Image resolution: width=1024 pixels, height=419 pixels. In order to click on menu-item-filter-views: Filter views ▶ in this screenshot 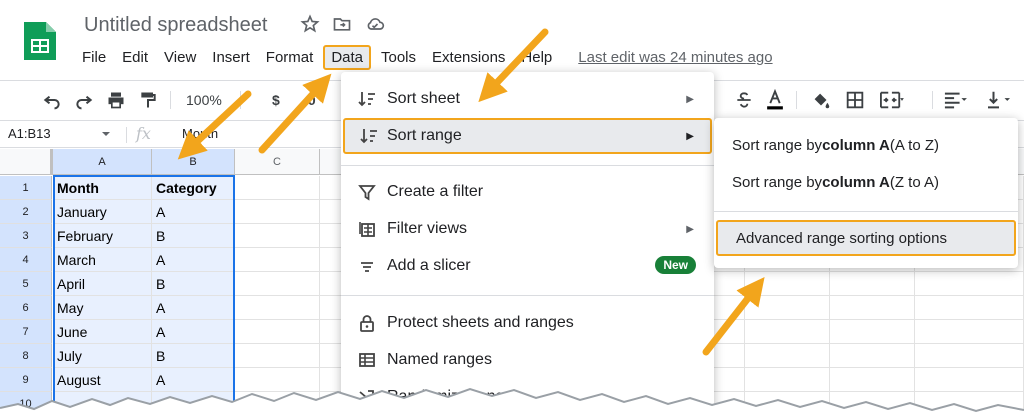, I will do `click(527, 229)`.